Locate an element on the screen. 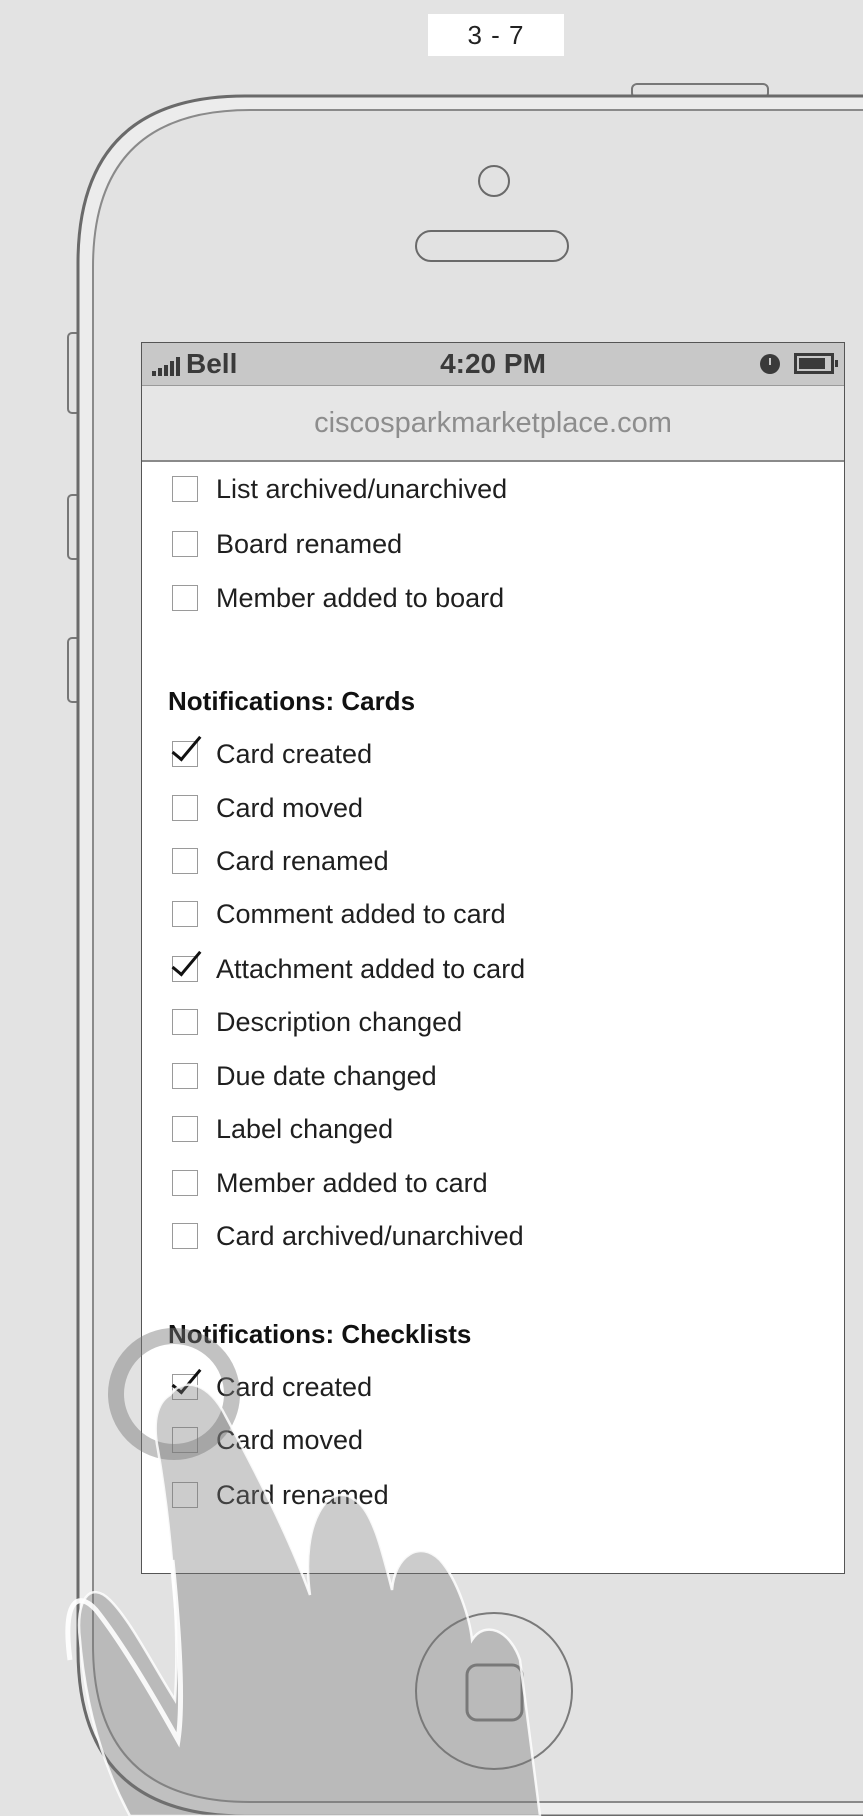 The height and width of the screenshot is (1816, 863). checkbox-item: Board renamed is located at coordinates (287, 544).